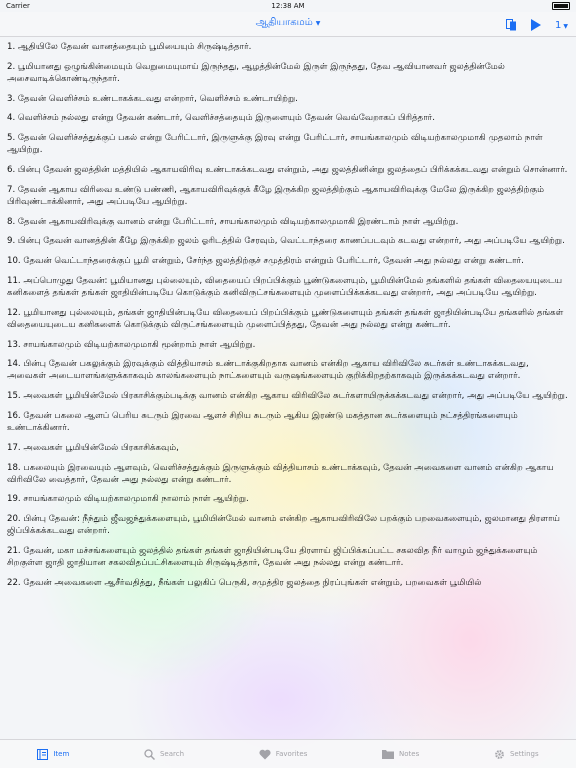 Image resolution: width=576 pixels, height=768 pixels. Describe the element at coordinates (172, 754) in the screenshot. I see `tab-label: Search` at that location.